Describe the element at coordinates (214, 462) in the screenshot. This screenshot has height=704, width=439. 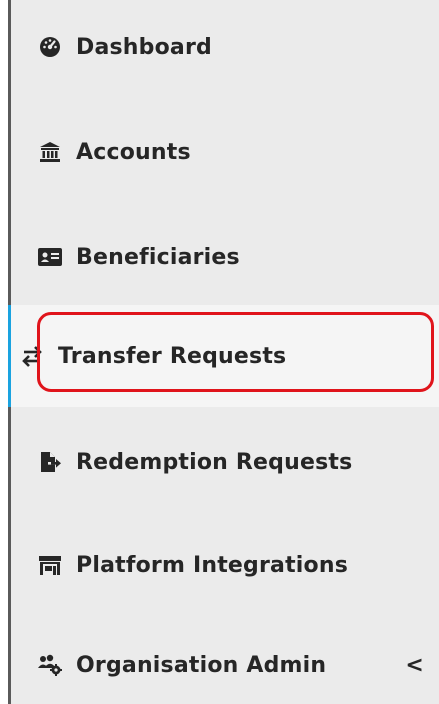
I see `sidebar-item-label: Redemption Requests` at that location.